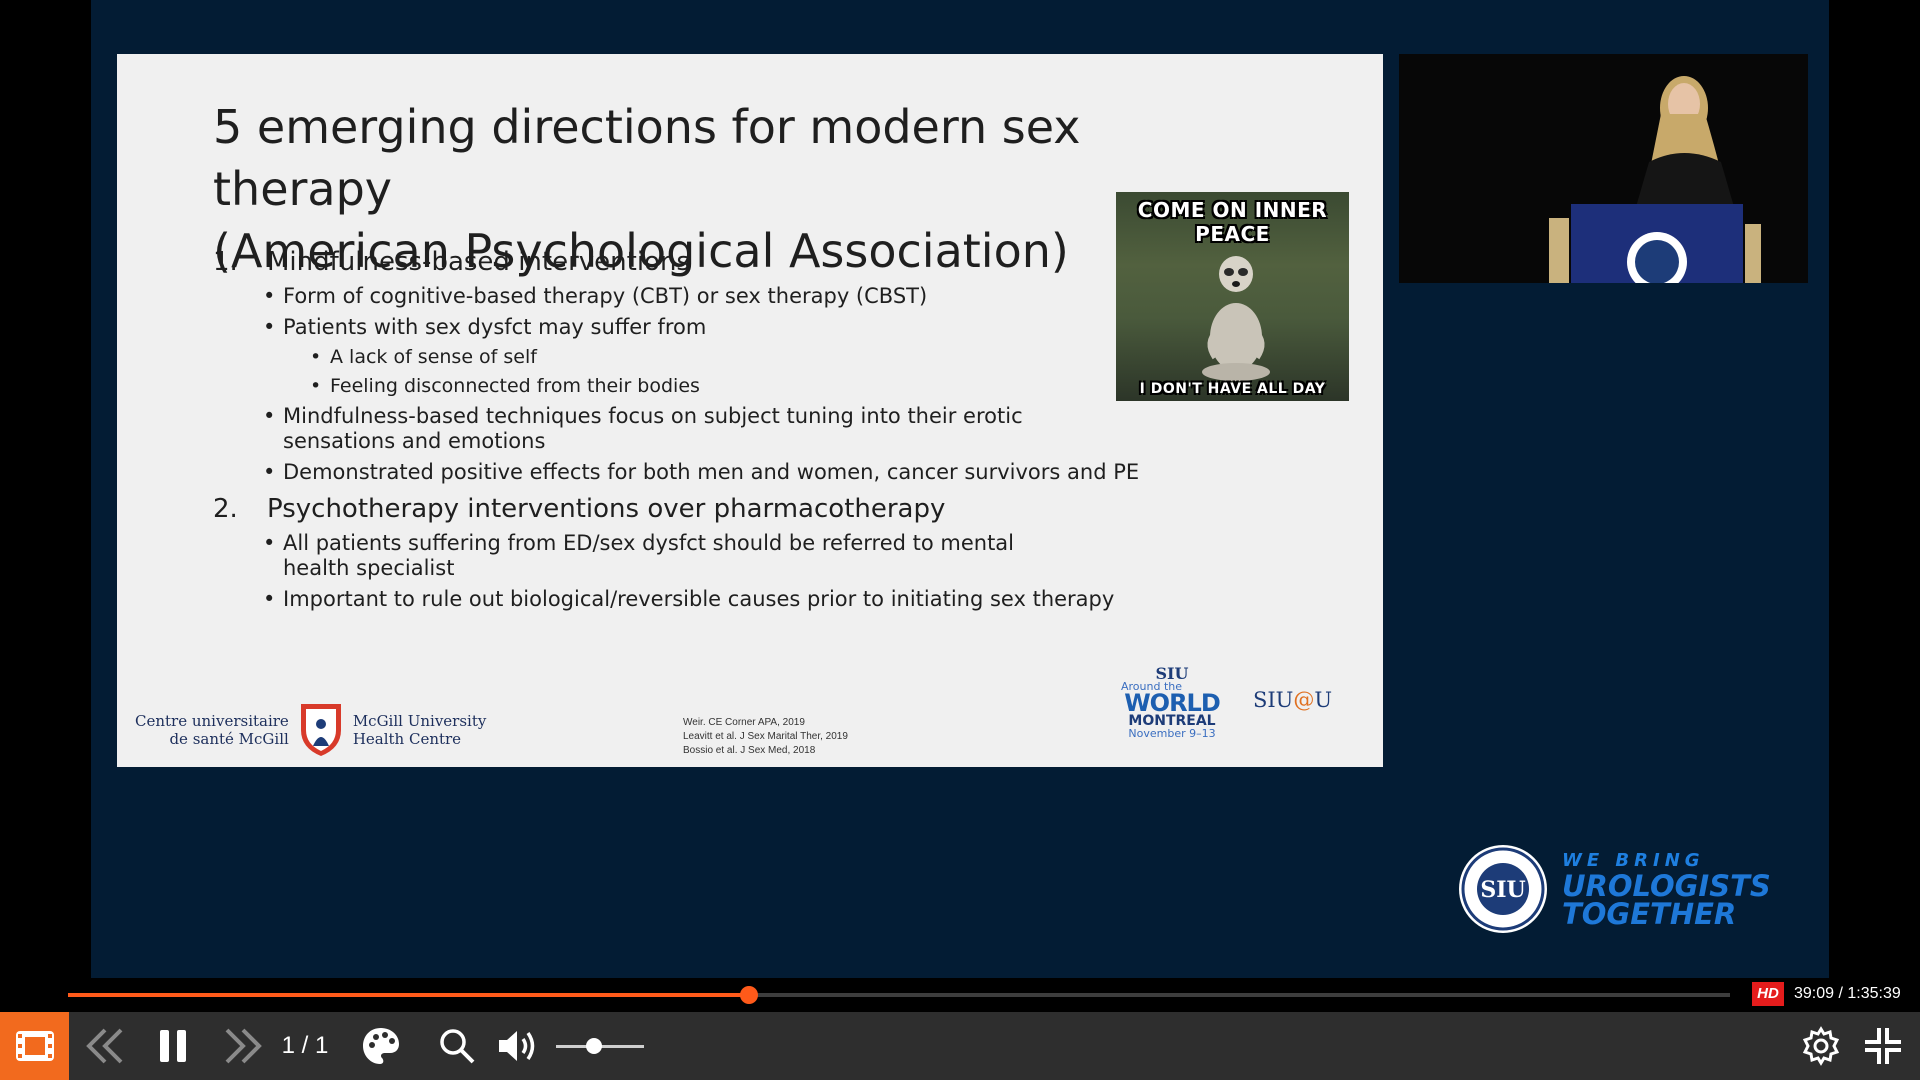  Describe the element at coordinates (899, 995) in the screenshot. I see `seek-bar` at that location.